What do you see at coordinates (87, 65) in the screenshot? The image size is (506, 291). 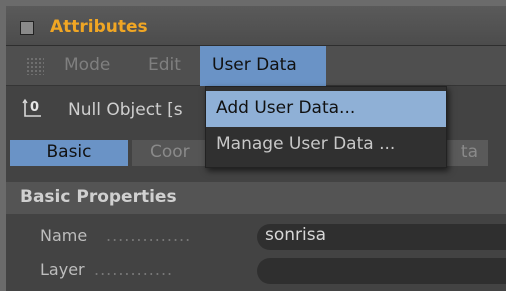 I see `menu-mode: Mode` at bounding box center [87, 65].